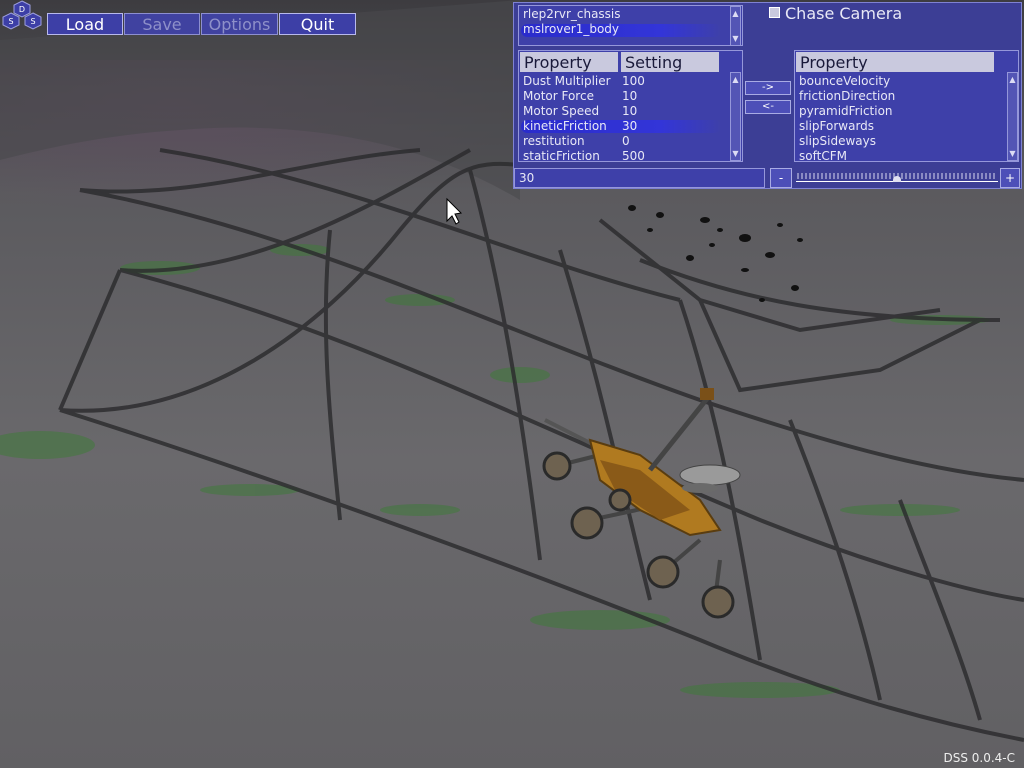 The width and height of the screenshot is (1024, 768). What do you see at coordinates (735, 116) in the screenshot?
I see `property-table-scrollbar: ▲ ▼` at bounding box center [735, 116].